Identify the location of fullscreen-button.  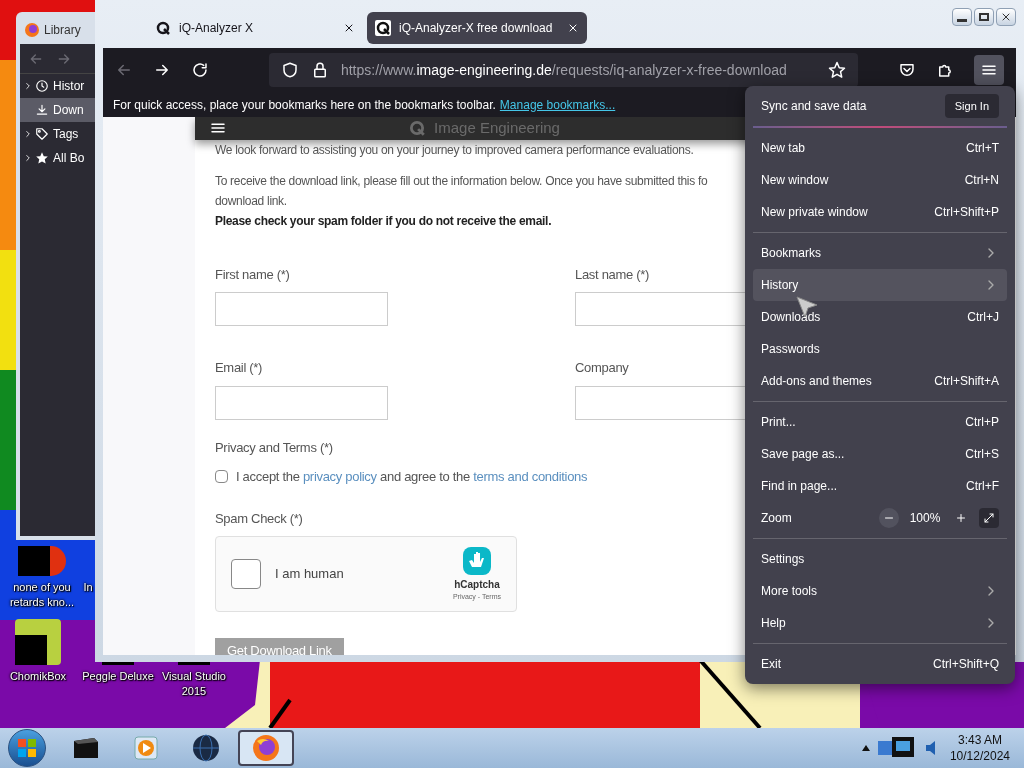
(989, 518).